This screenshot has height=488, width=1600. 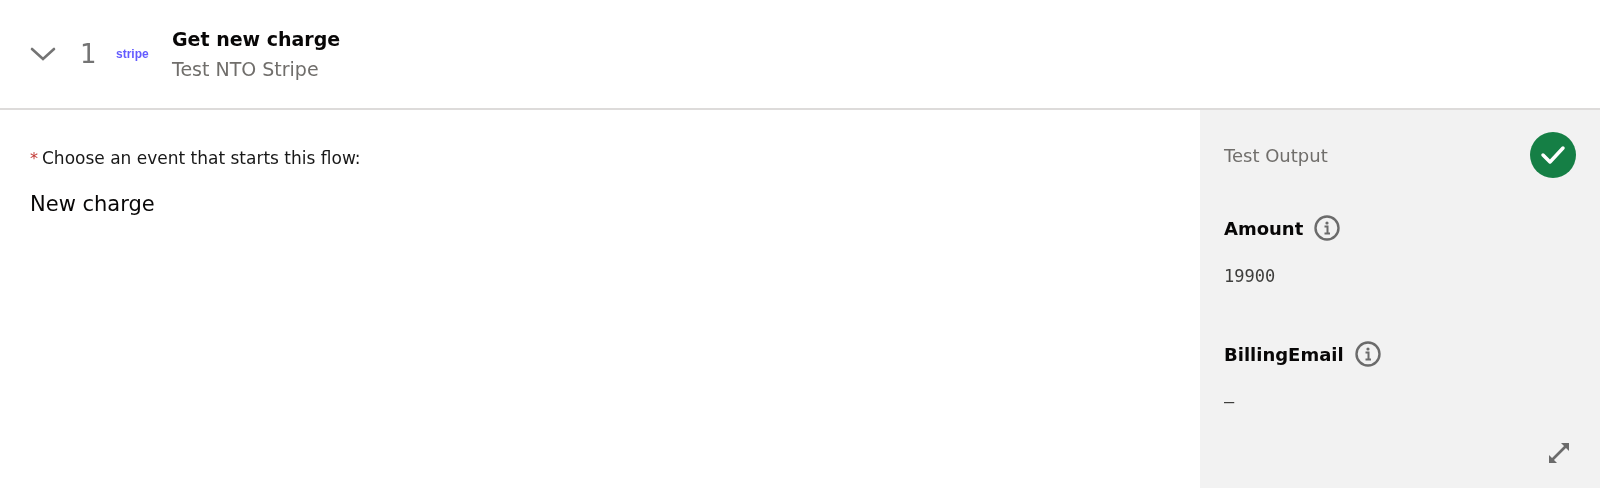 I want to click on step-subtitle: Test NTO Stripe, so click(x=246, y=69).